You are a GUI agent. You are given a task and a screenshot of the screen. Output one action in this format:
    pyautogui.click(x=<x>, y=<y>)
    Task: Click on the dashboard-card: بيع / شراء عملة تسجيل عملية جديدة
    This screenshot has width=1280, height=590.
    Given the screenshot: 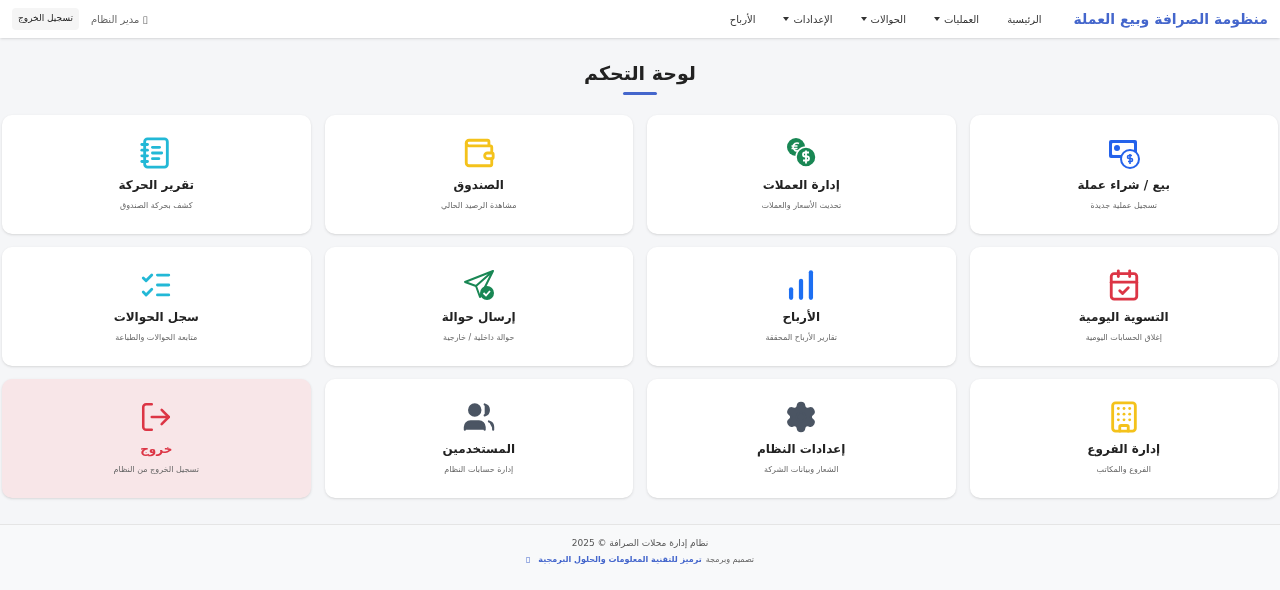 What is the action you would take?
    pyautogui.click(x=1123, y=174)
    